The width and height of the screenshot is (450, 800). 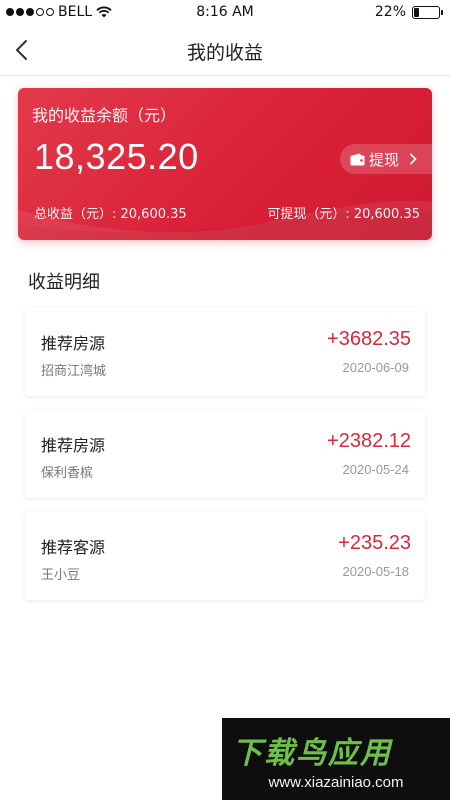 What do you see at coordinates (374, 543) in the screenshot?
I see `item-amount: +235.23` at bounding box center [374, 543].